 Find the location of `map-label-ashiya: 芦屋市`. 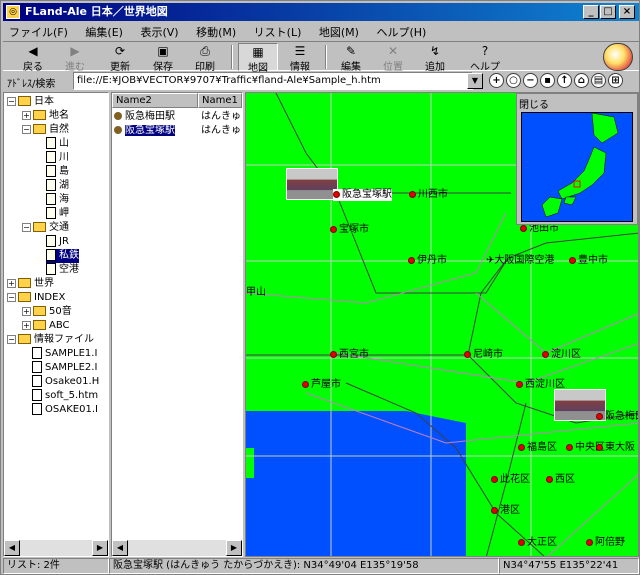

map-label-ashiya: 芦屋市 is located at coordinates (321, 385).